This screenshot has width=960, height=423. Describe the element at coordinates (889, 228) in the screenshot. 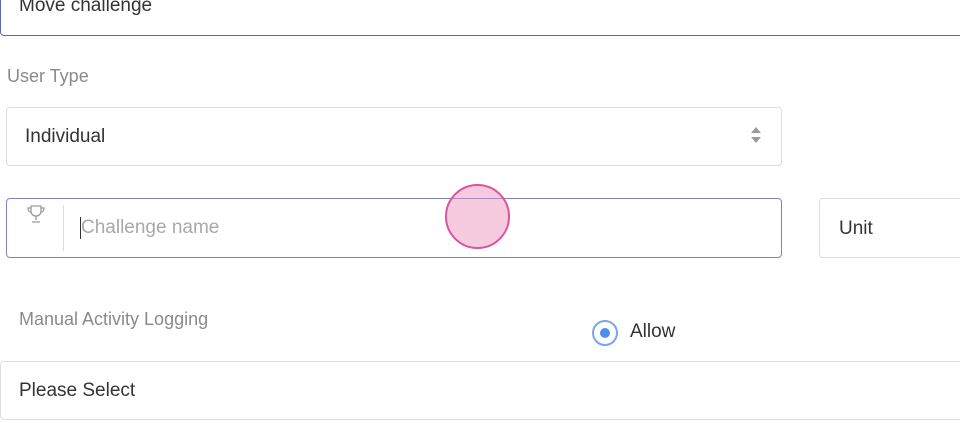

I see `unit-field: Unit` at that location.